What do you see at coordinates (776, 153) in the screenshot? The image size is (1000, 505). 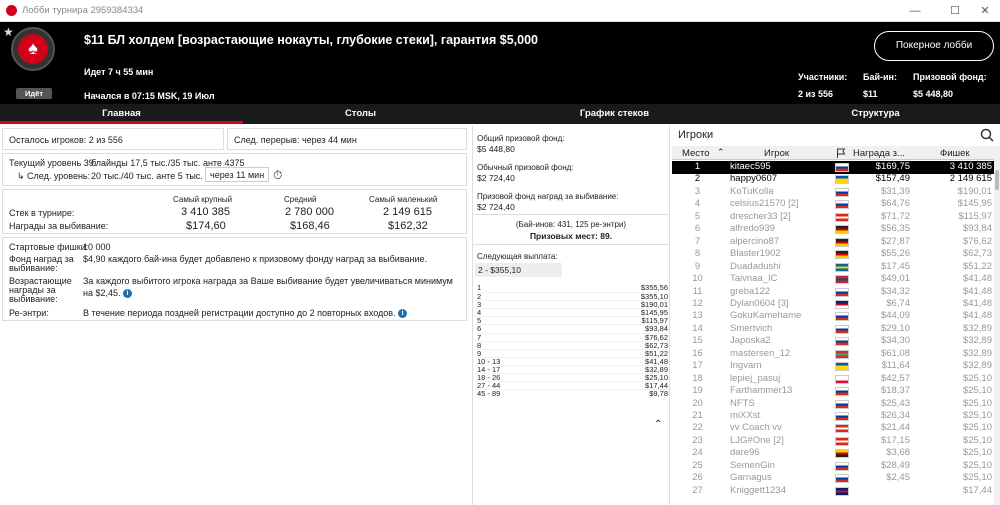 I see `col-player-header: Игрок` at bounding box center [776, 153].